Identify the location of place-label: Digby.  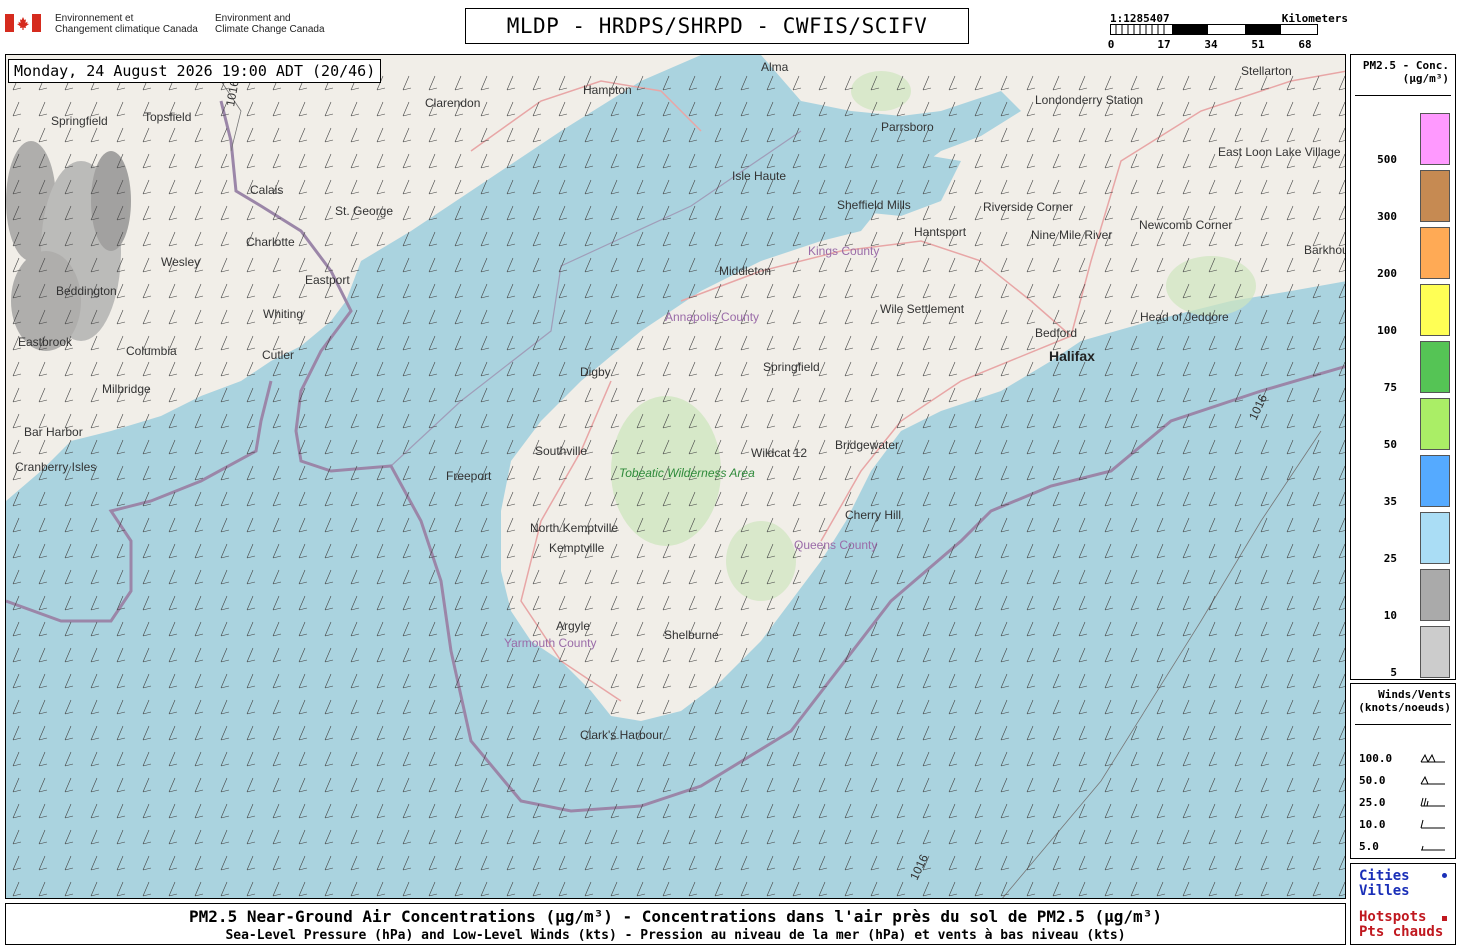
(595, 372).